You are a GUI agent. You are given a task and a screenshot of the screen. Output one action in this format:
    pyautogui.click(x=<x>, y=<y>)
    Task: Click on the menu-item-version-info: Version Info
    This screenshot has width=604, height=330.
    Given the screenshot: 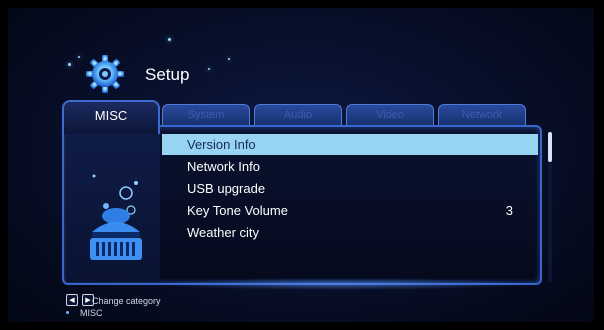 What is the action you would take?
    pyautogui.click(x=350, y=144)
    